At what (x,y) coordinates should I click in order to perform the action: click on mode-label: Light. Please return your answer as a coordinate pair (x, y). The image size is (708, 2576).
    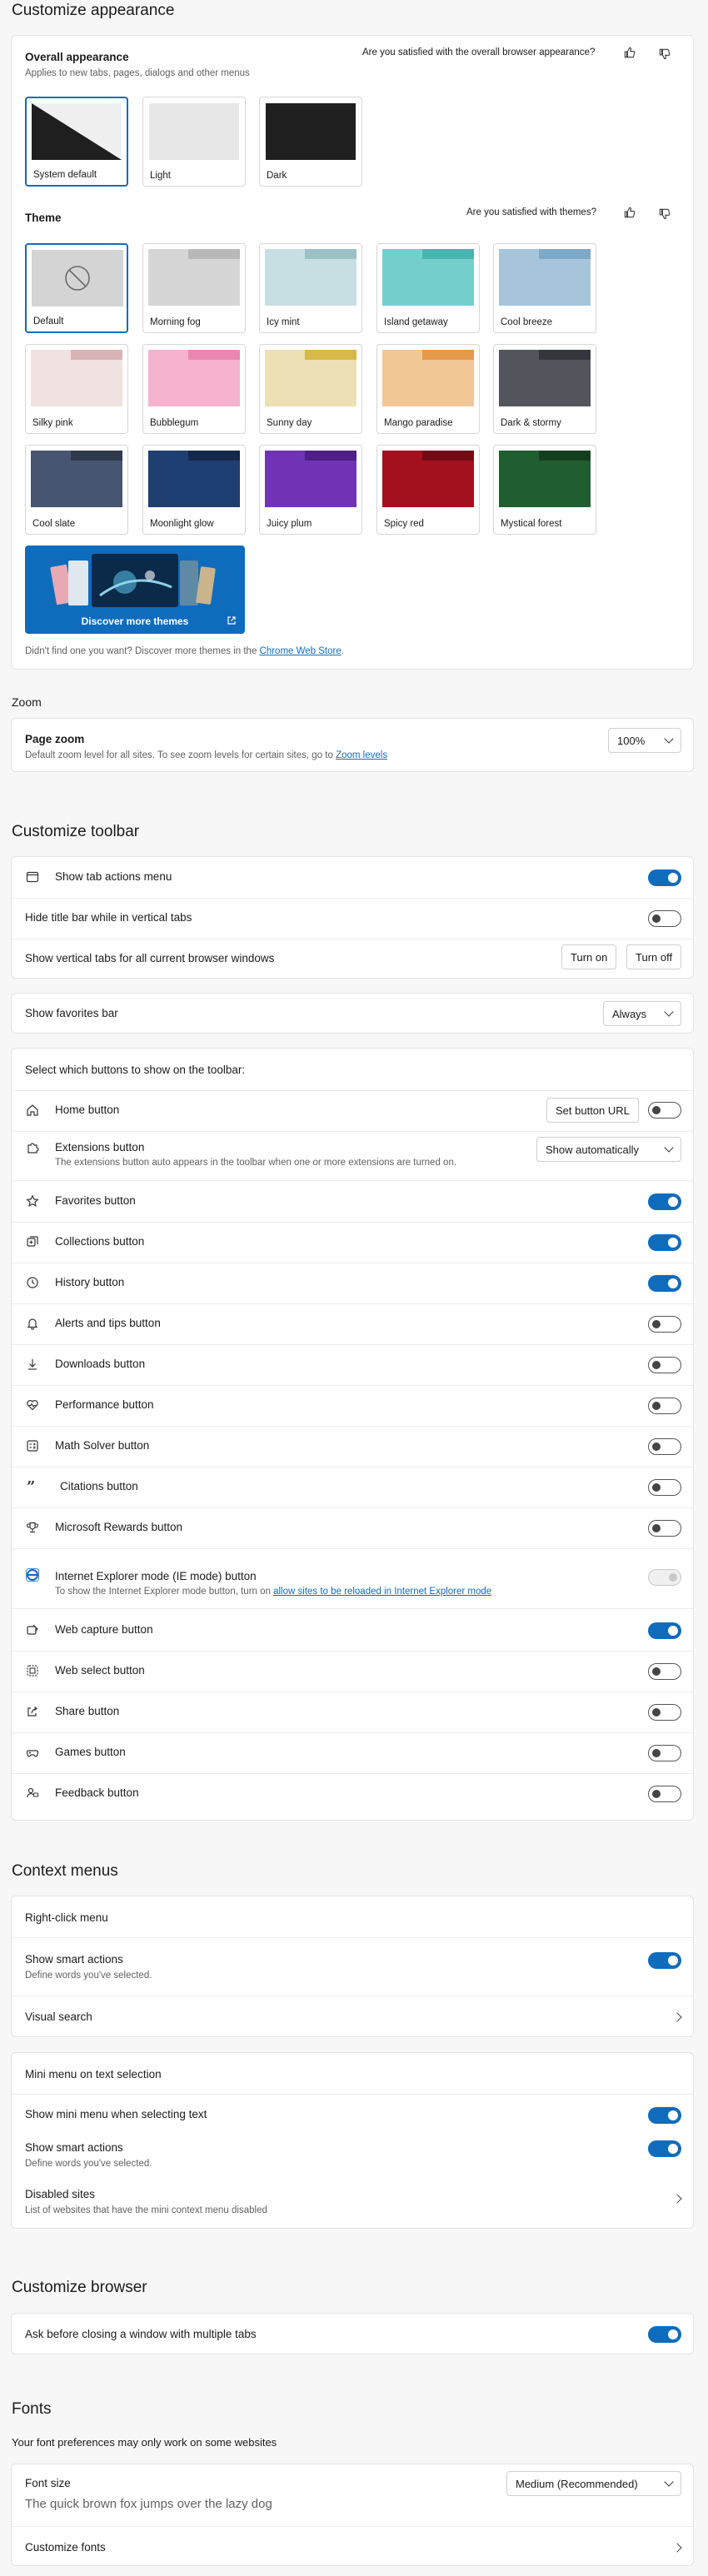
    Looking at the image, I should click on (160, 176).